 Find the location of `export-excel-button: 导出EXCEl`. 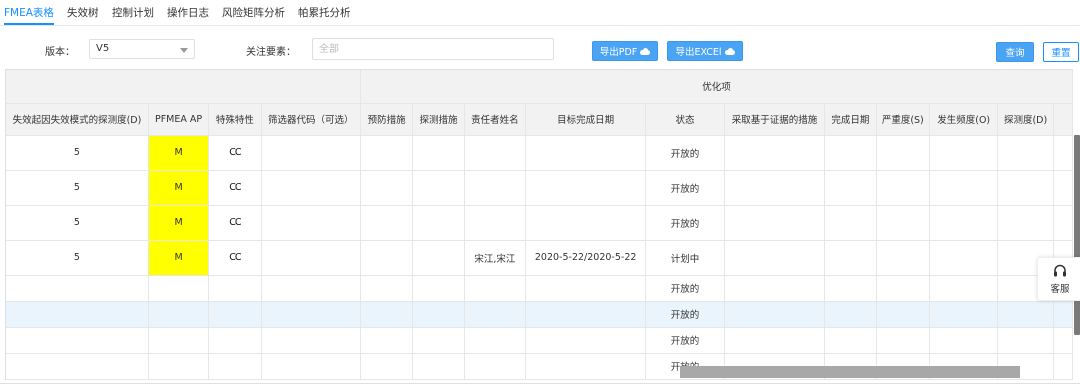

export-excel-button: 导出EXCEl is located at coordinates (705, 51).